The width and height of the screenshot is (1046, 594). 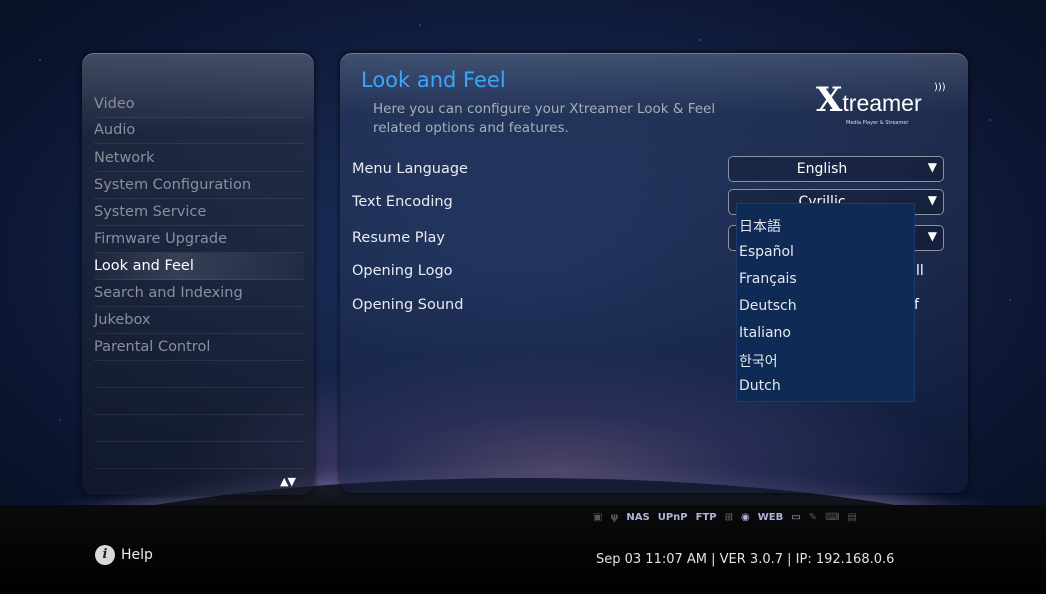 I want to click on logo-text: treamer, so click(x=882, y=103).